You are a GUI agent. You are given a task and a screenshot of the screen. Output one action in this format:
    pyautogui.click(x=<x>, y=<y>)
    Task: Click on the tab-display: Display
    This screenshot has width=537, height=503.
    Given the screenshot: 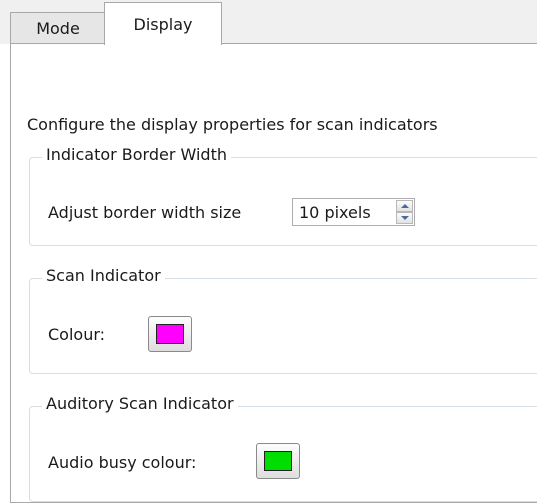 What is the action you would take?
    pyautogui.click(x=163, y=23)
    